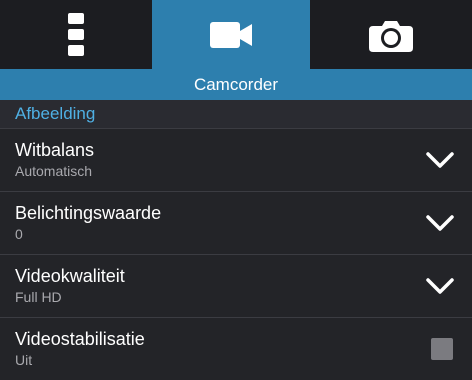 The width and height of the screenshot is (472, 380). Describe the element at coordinates (88, 213) in the screenshot. I see `setting-label: Belichtingswaarde` at that location.